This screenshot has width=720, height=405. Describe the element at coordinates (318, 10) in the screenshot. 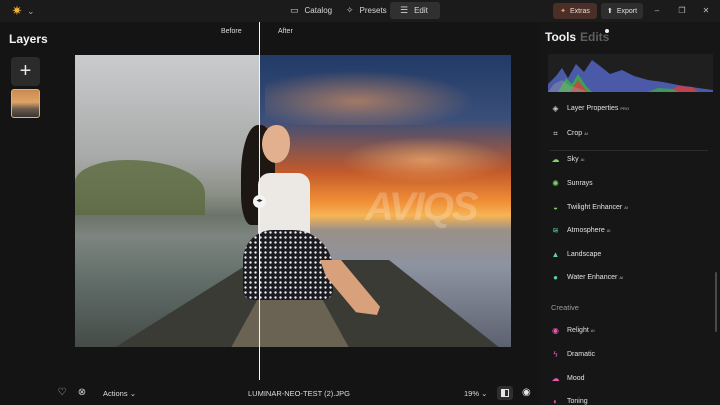

I see `tab-catalog-label: Catalog` at that location.